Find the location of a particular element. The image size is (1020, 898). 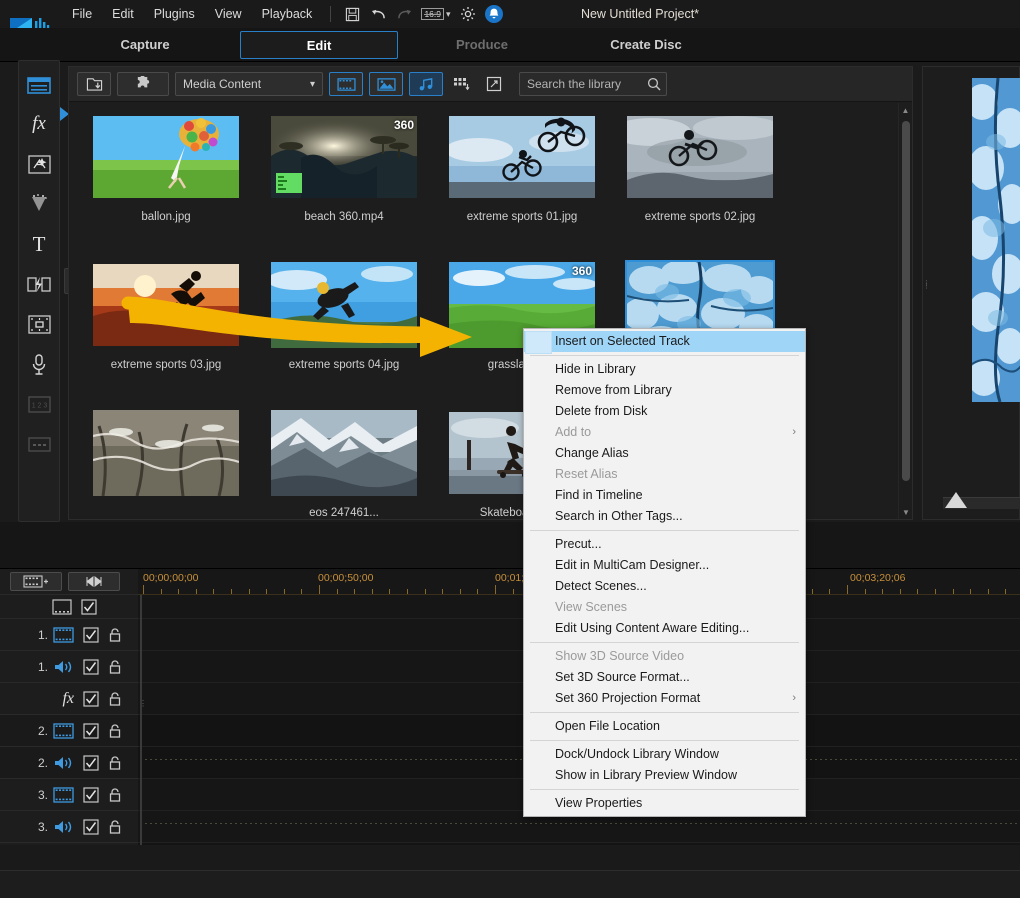

particle-icon is located at coordinates (39, 204).